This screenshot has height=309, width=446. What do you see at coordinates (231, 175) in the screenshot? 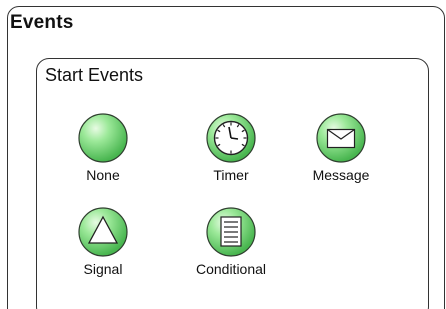
I see `event-timer-label: Timer` at bounding box center [231, 175].